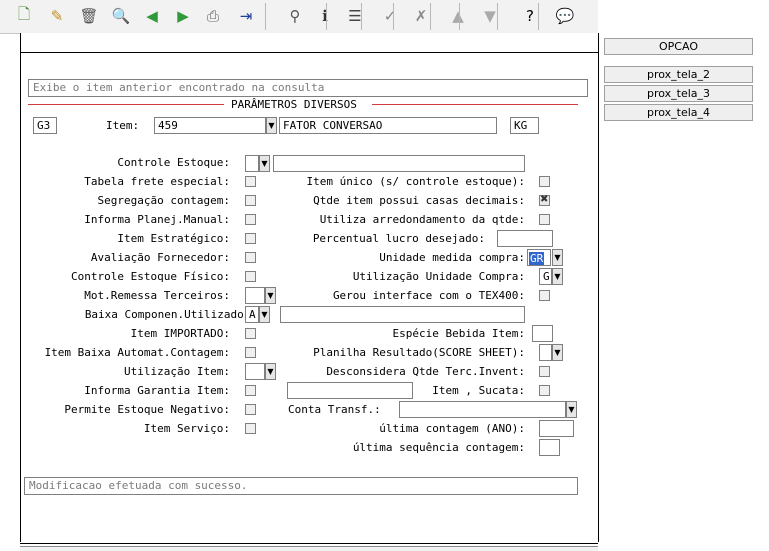  What do you see at coordinates (150, 276) in the screenshot?
I see `controle-fisico-label: Controle Estoque Físico:` at bounding box center [150, 276].